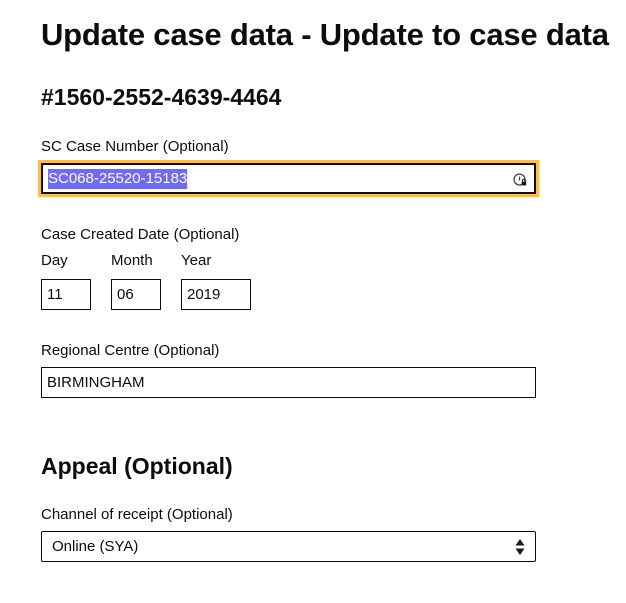  I want to click on month-value: 06, so click(125, 294).